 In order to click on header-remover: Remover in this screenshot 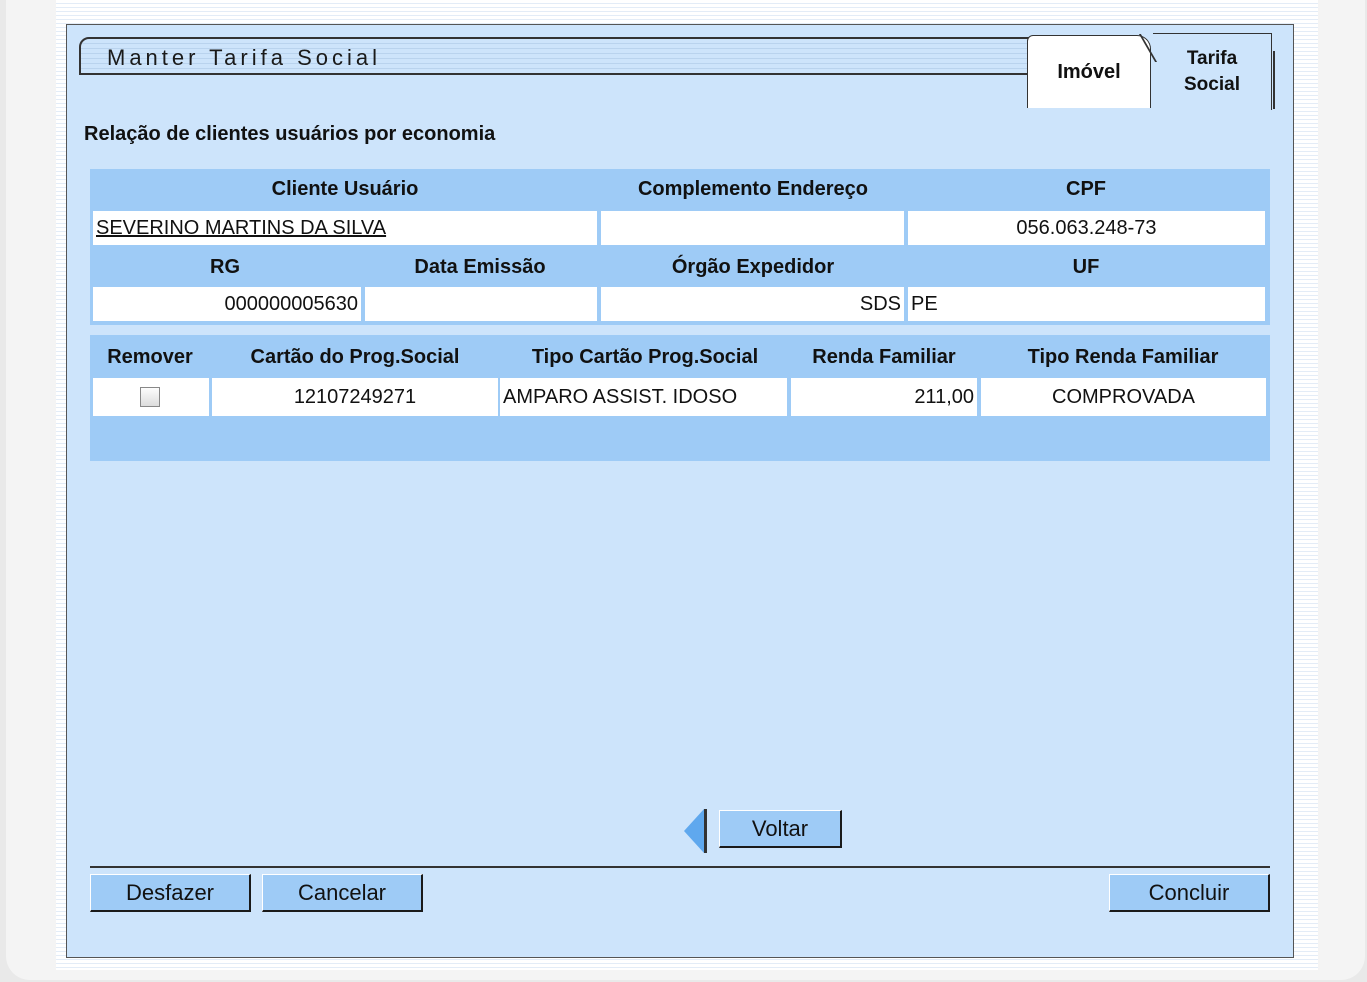, I will do `click(150, 357)`.